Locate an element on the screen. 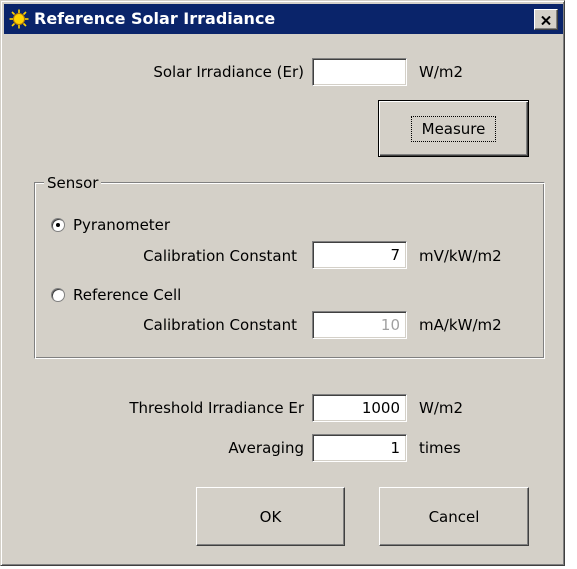 Image resolution: width=577 pixels, height=569 pixels. reference-cell-radio is located at coordinates (58, 295).